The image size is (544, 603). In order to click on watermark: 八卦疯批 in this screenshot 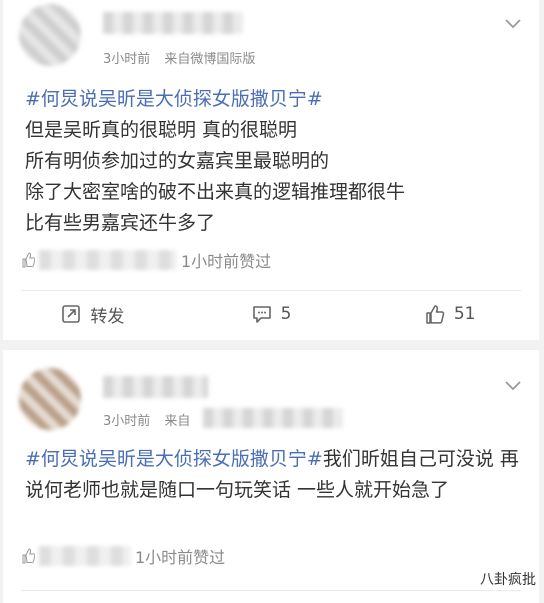, I will do `click(508, 580)`.